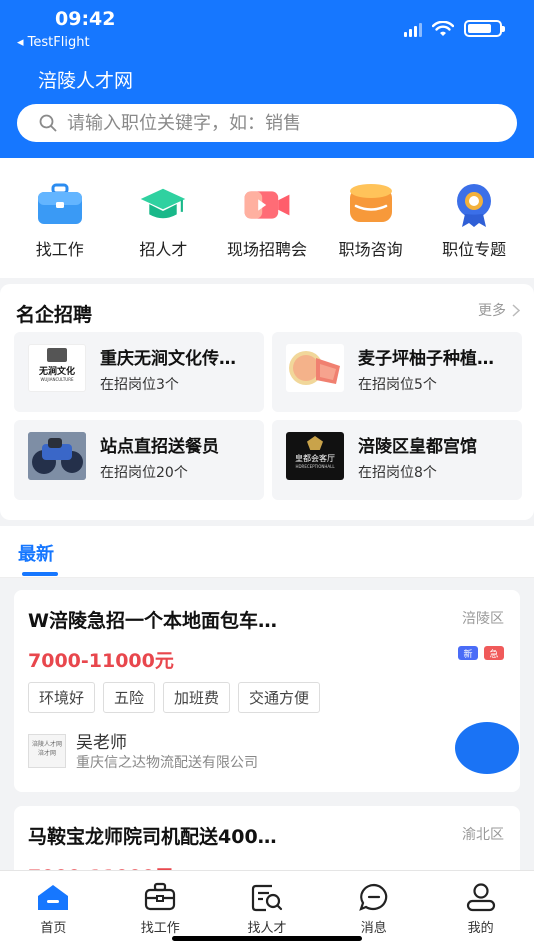 This screenshot has width=534, height=950. I want to click on quick-menu: 找工作 招人才 现场招聘会 职场咨询 职位专题, so click(267, 218).